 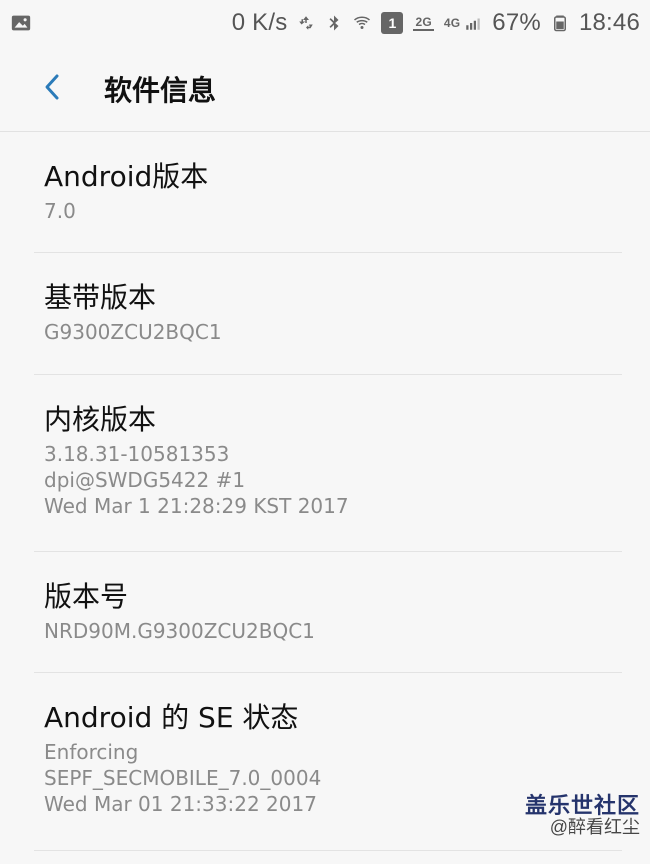 I want to click on watermark: 盖乐世社区 @醉看红尘, so click(x=550, y=815).